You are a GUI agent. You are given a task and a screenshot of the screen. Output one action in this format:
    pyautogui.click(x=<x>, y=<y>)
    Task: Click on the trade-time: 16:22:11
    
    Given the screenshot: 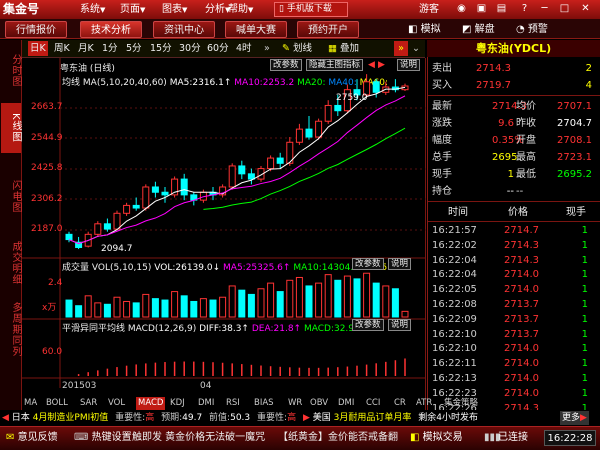 What is the action you would take?
    pyautogui.click(x=454, y=364)
    